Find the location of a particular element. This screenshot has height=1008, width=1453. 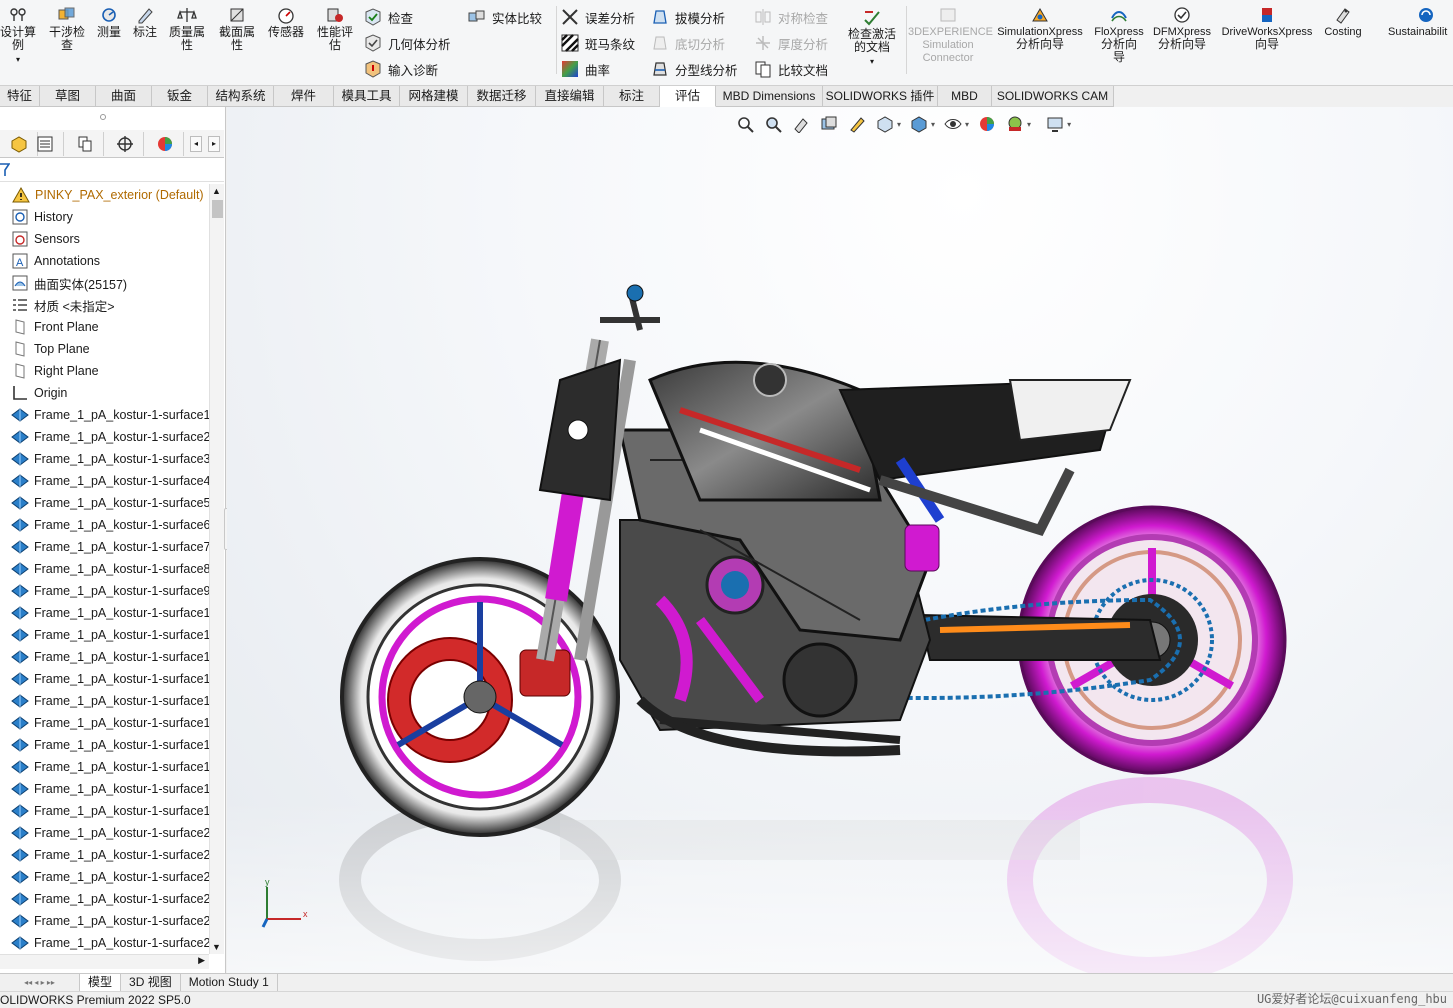

section-properties-button: 截面属 性 is located at coordinates (237, 28).